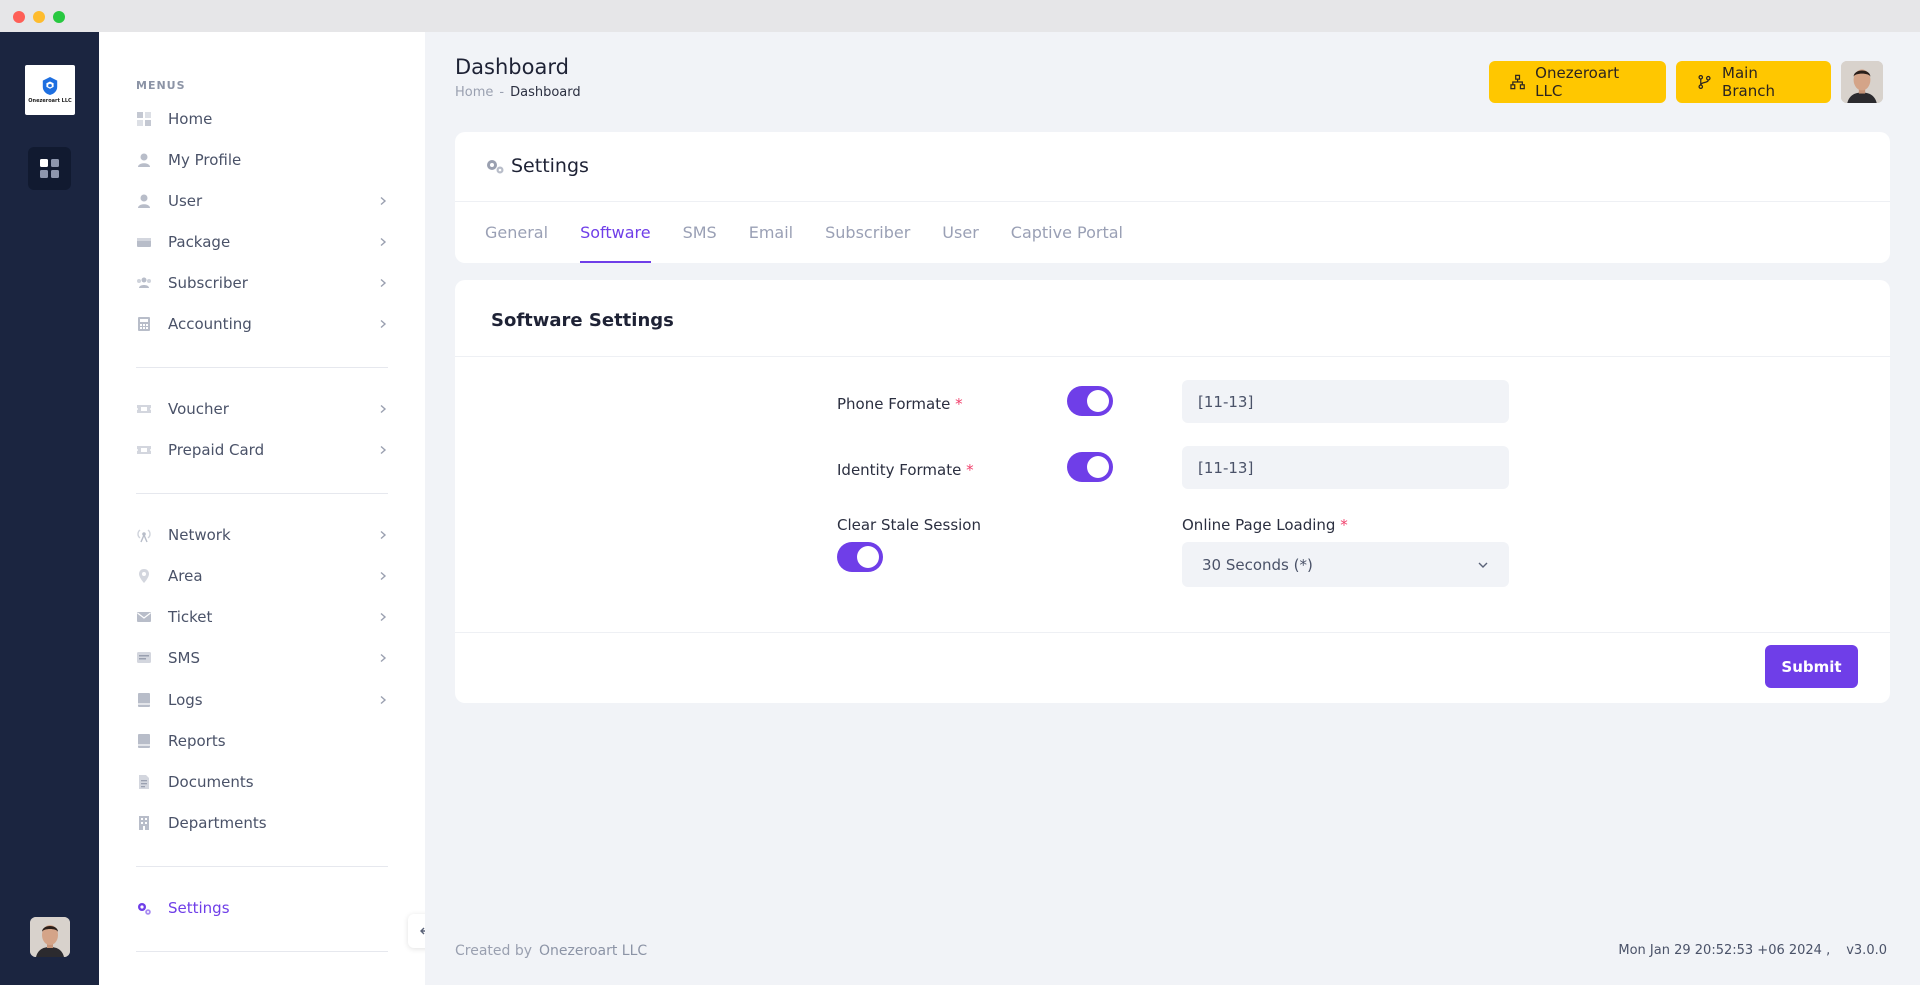 The width and height of the screenshot is (1920, 985). Describe the element at coordinates (262, 283) in the screenshot. I see `sidebar-item-subscriber: Subscriber` at that location.